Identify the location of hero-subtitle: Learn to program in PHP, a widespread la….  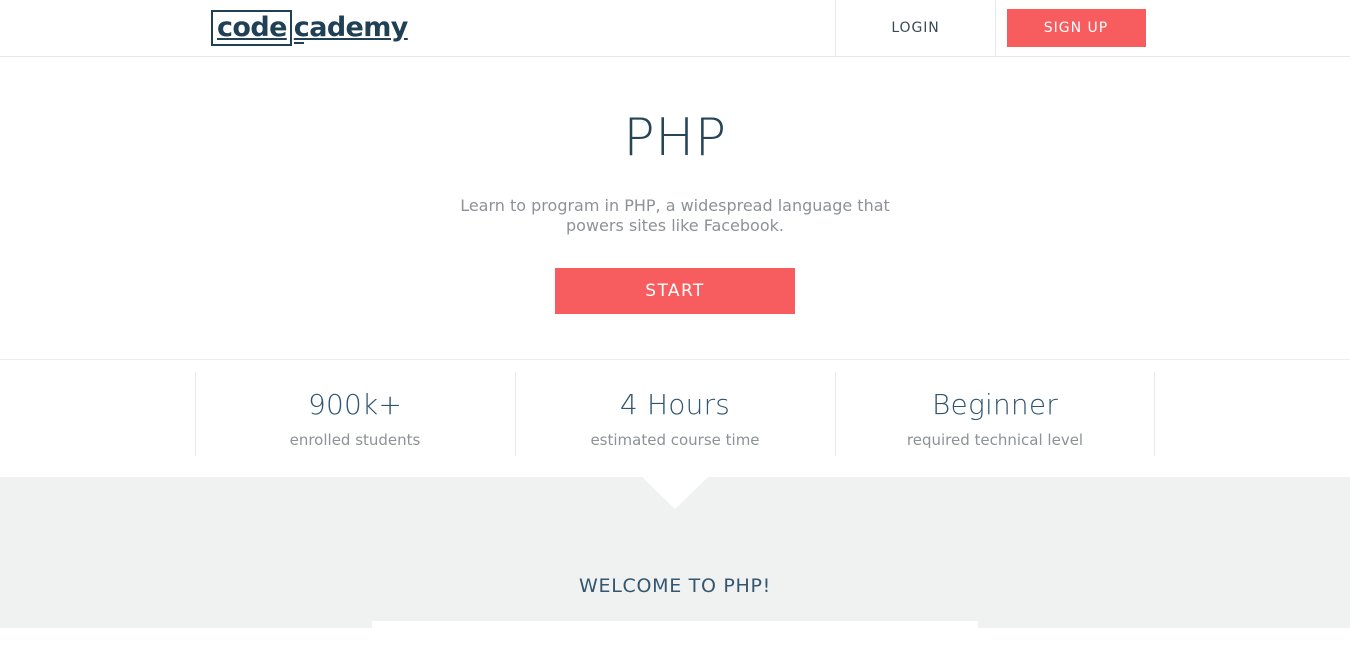
(675, 215).